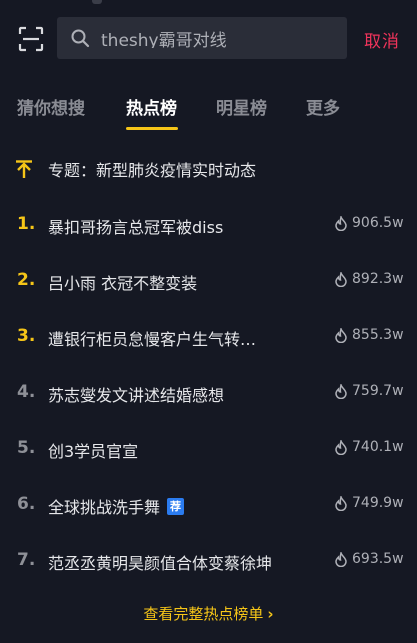  I want to click on heat-number: 740.1w, so click(378, 447).